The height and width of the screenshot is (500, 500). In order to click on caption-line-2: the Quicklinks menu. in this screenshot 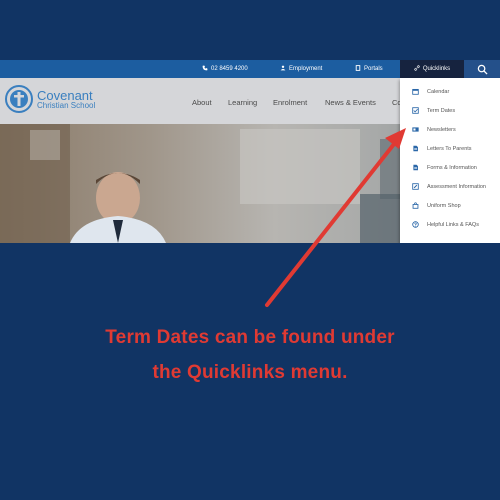, I will do `click(250, 372)`.